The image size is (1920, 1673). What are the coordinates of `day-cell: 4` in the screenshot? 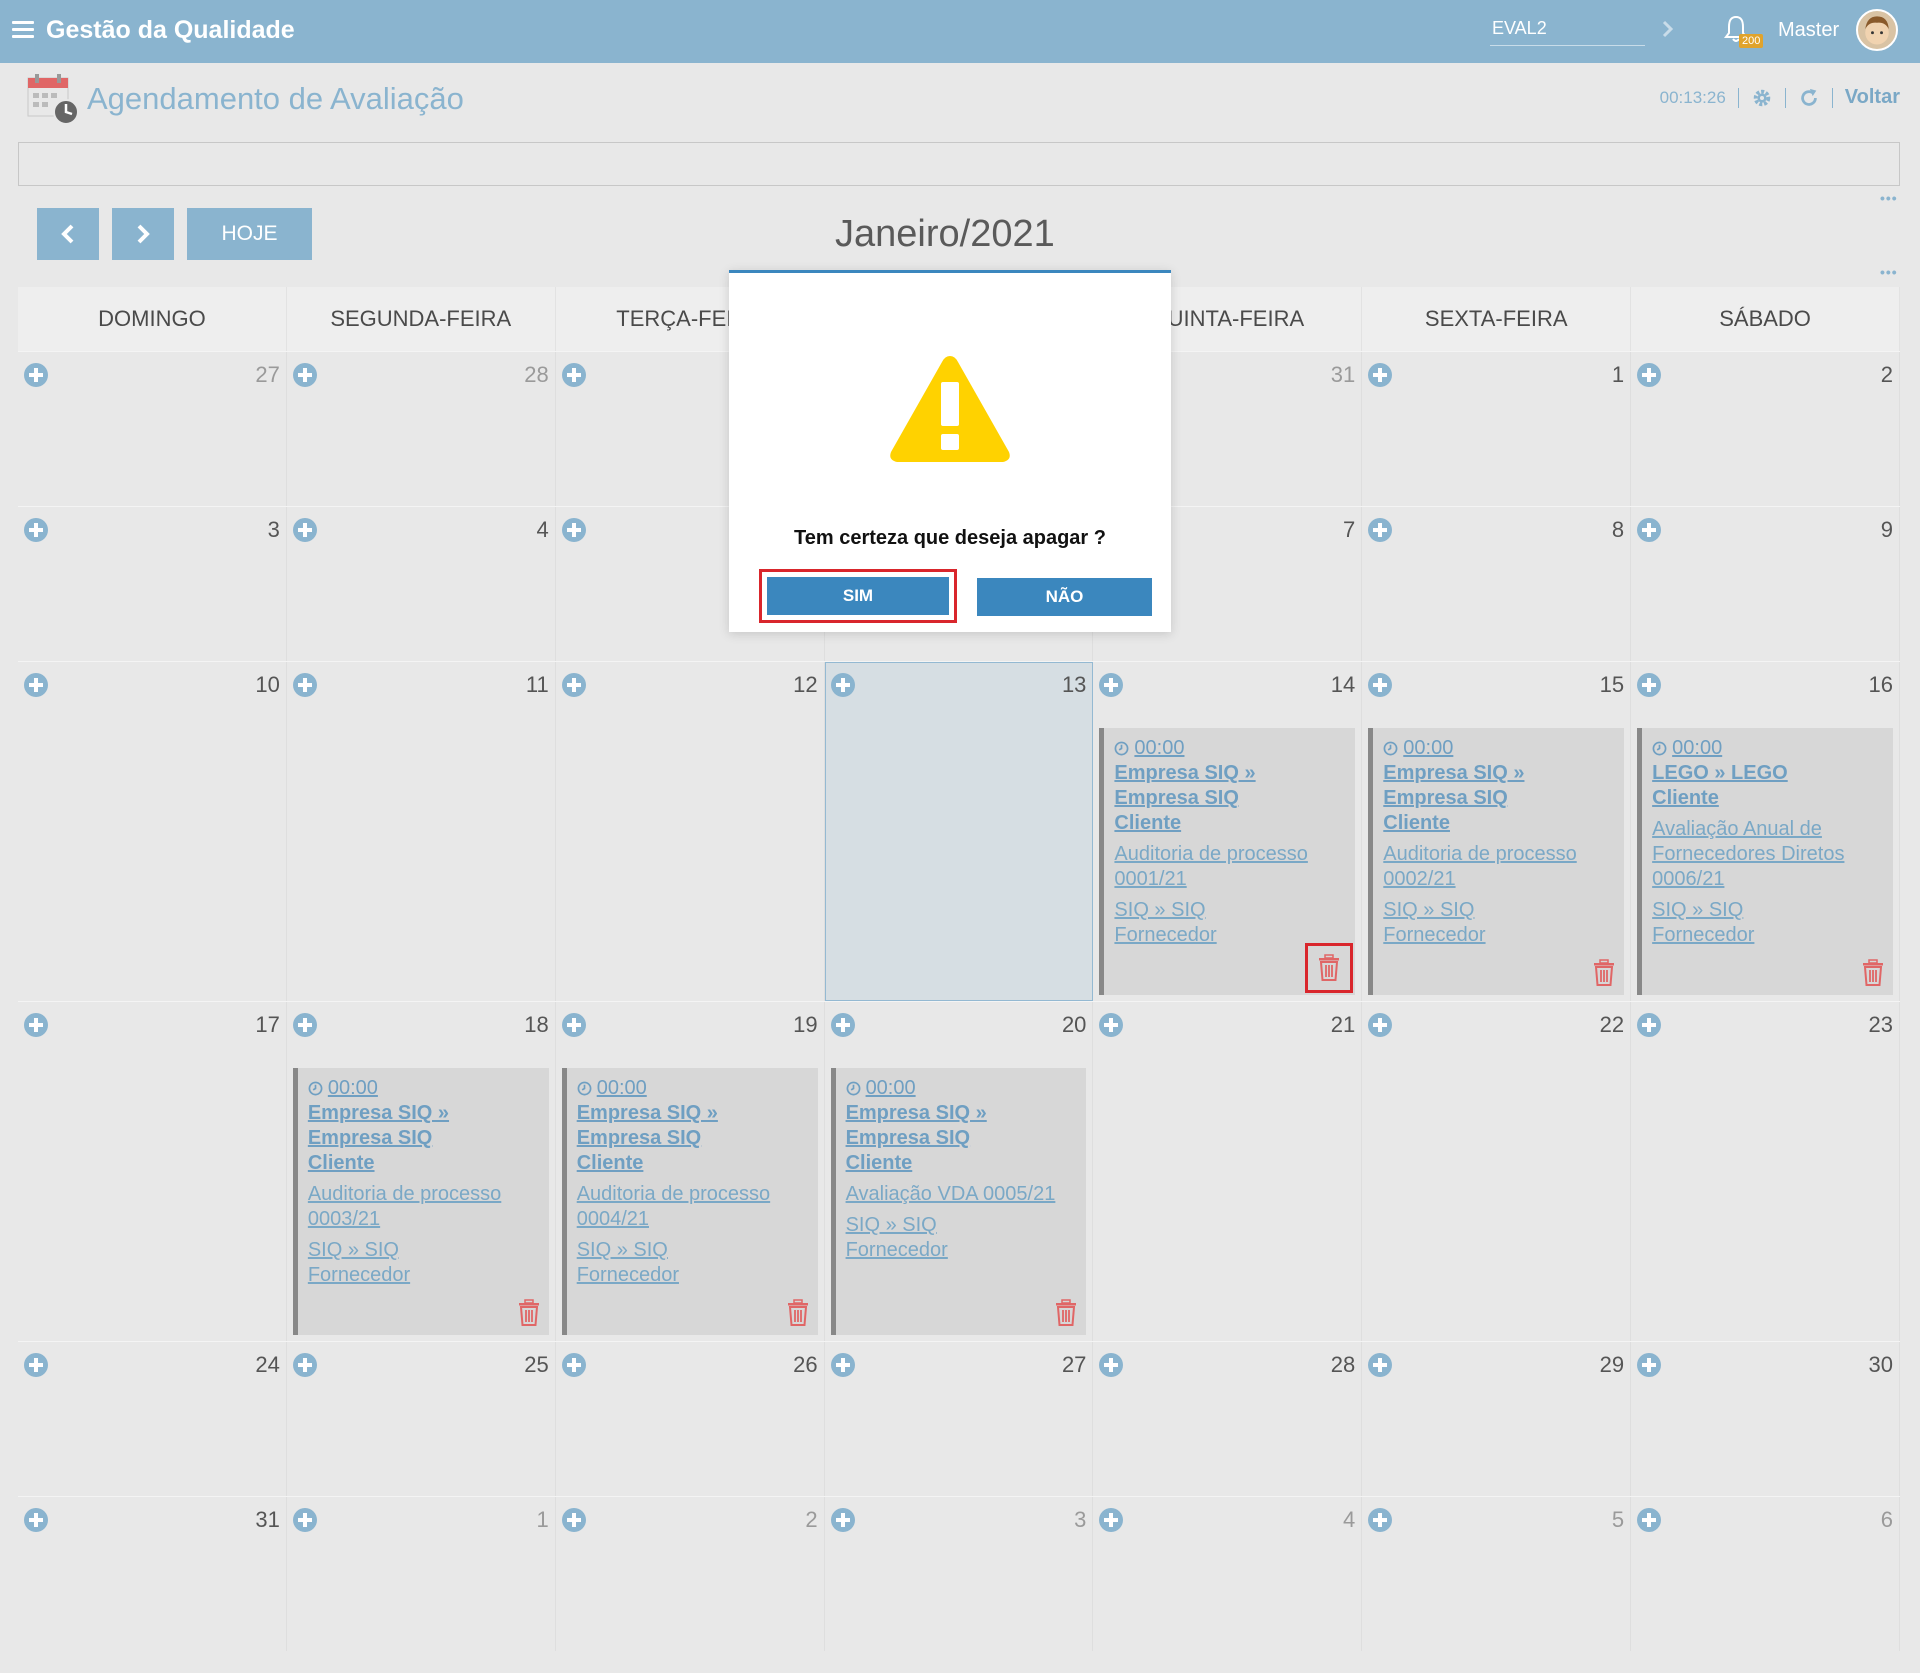 It's located at (421, 584).